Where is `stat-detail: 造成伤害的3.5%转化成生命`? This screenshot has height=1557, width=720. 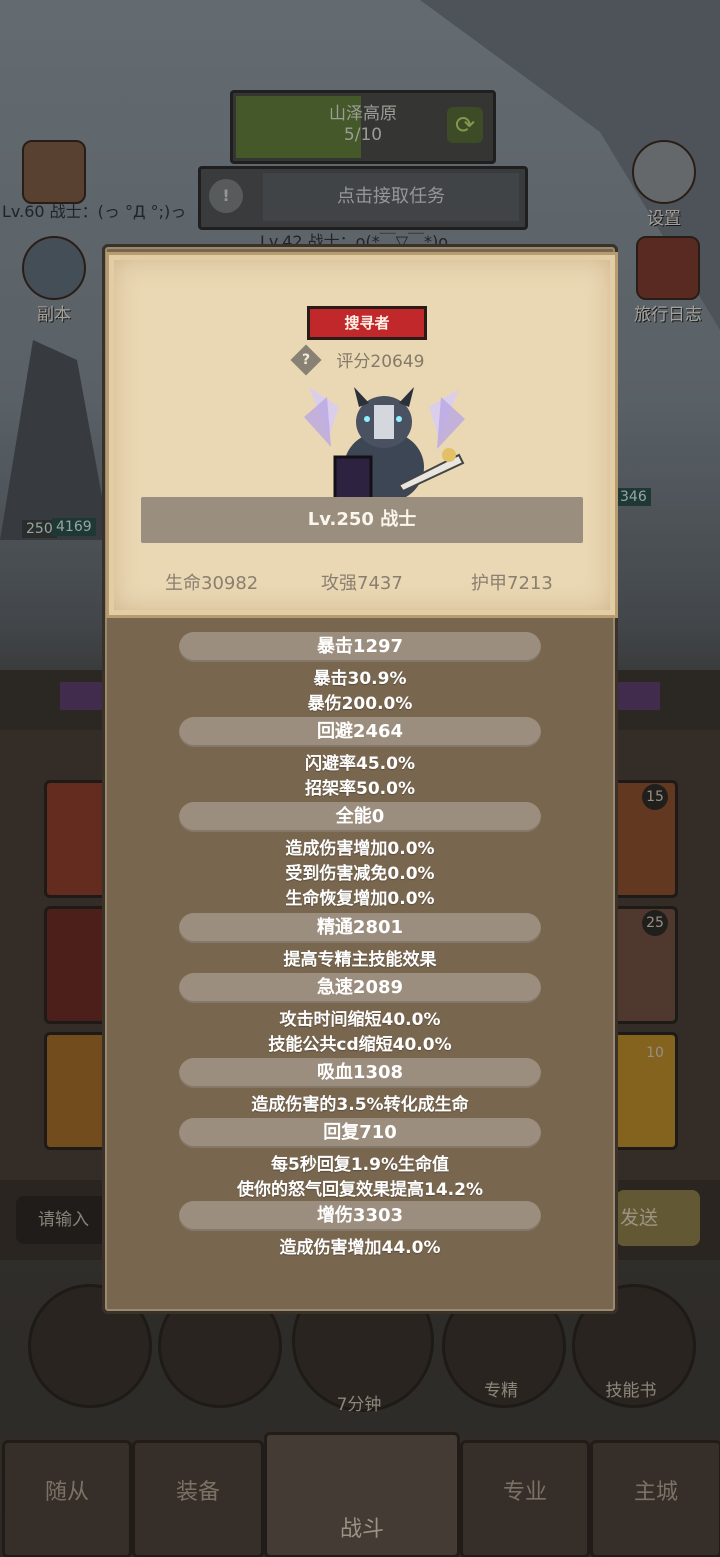 stat-detail: 造成伤害的3.5%转化成生命 is located at coordinates (360, 1105).